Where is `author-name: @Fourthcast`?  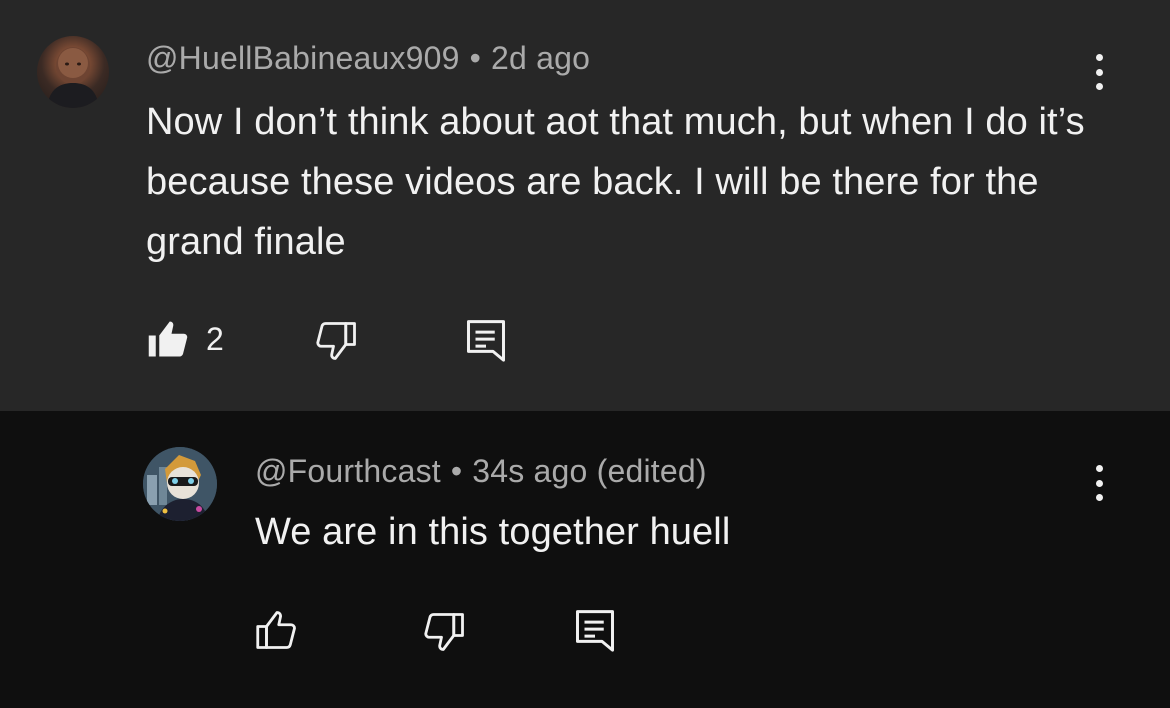 author-name: @Fourthcast is located at coordinates (348, 471).